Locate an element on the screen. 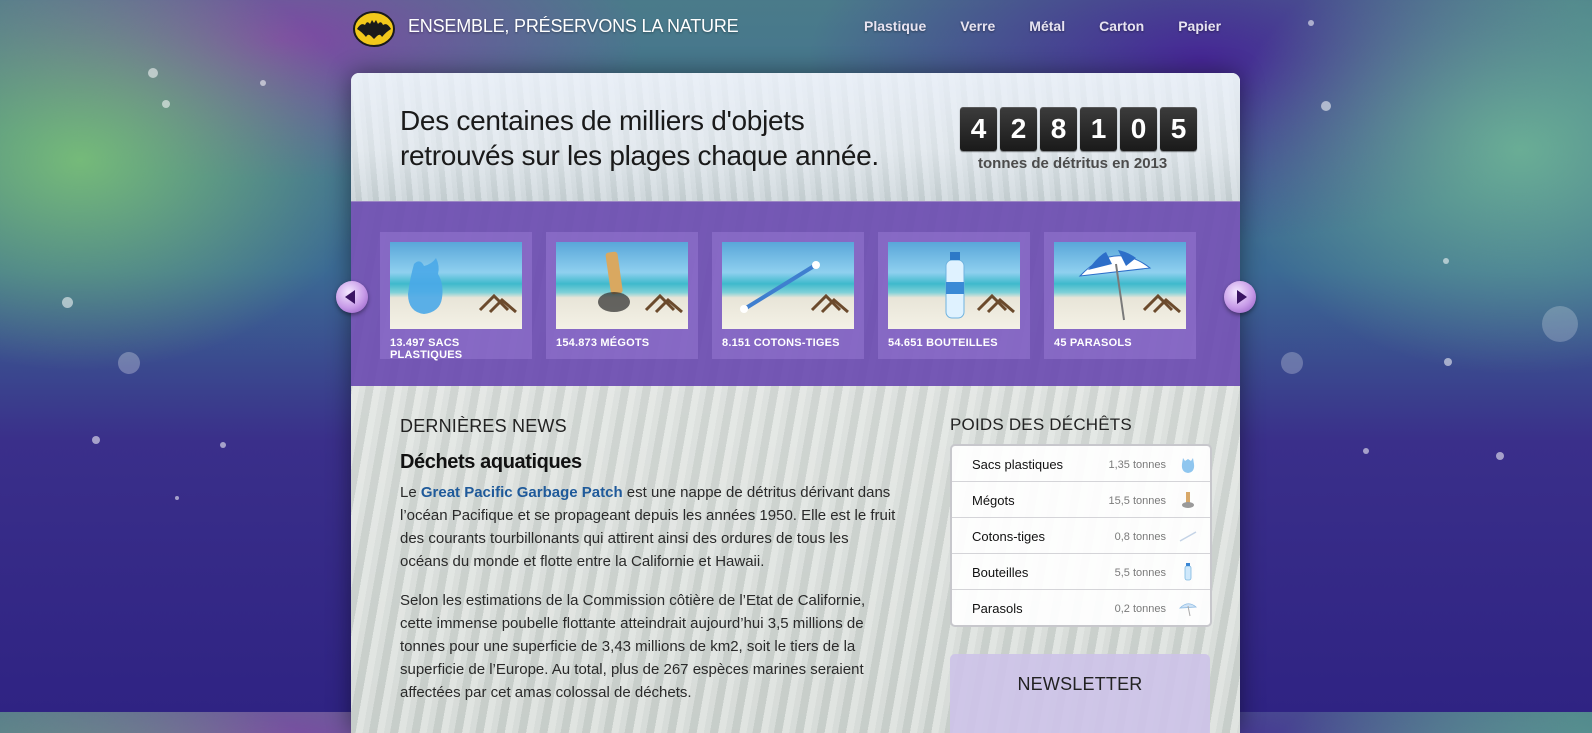  carousel-prev-button is located at coordinates (352, 297).